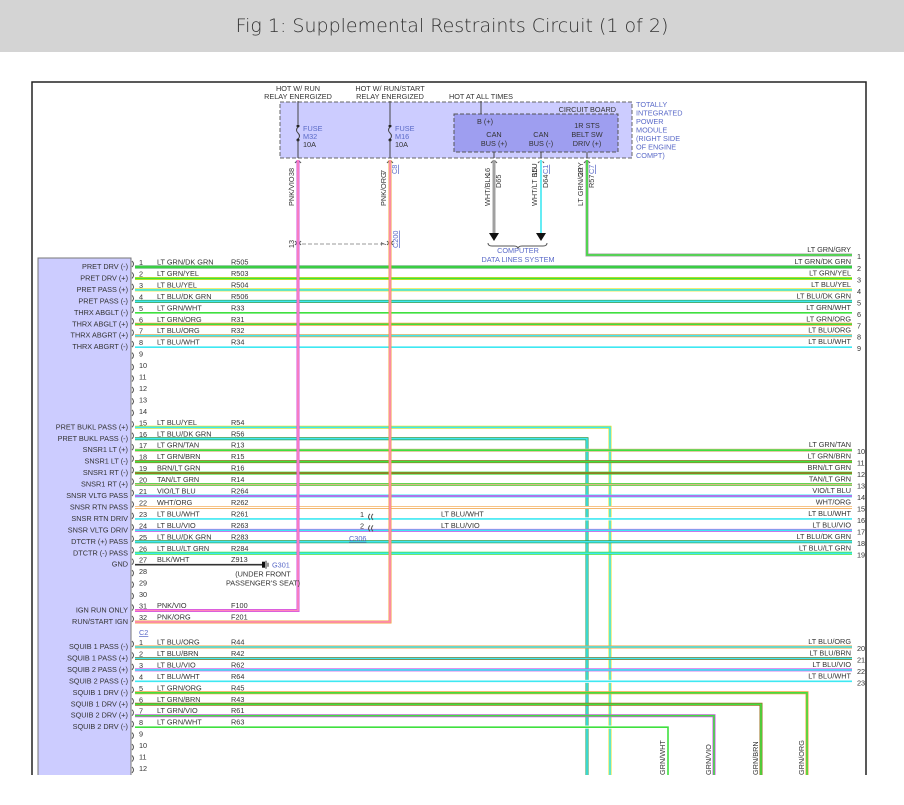 This screenshot has width=904, height=805. I want to click on right-wire-color: WHT/ORG, so click(834, 501).